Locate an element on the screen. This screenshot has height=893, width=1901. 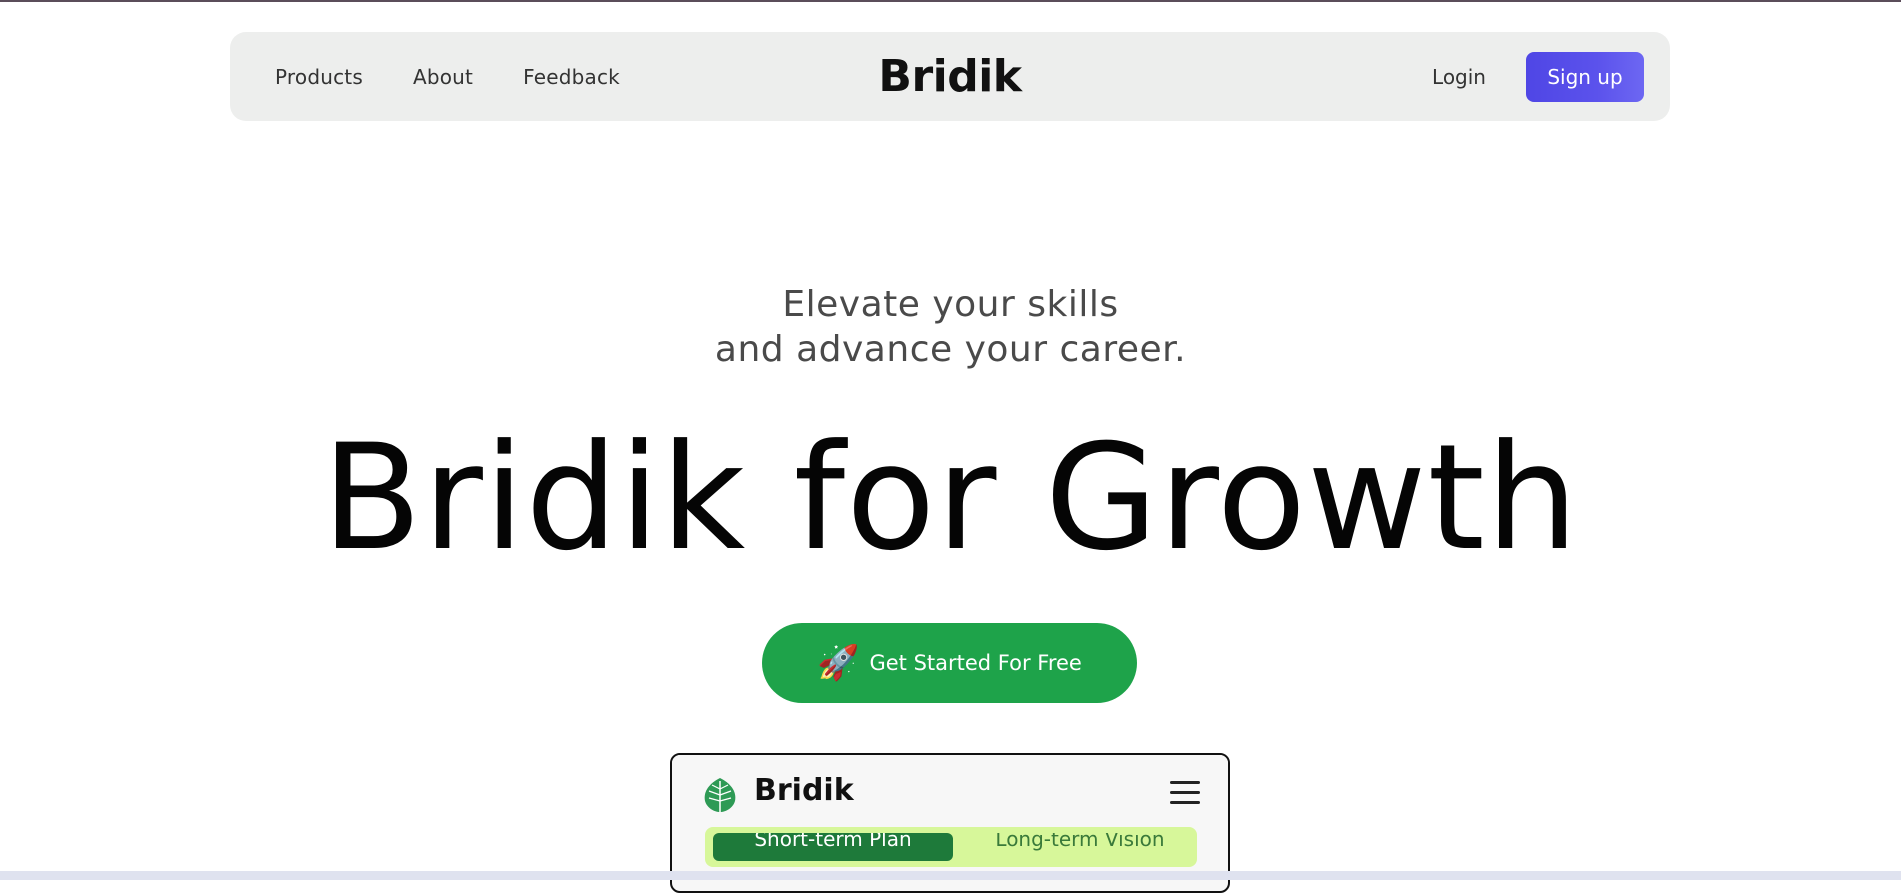
hero-subtitle-line-1: Elevate your skills is located at coordinates (950, 304).